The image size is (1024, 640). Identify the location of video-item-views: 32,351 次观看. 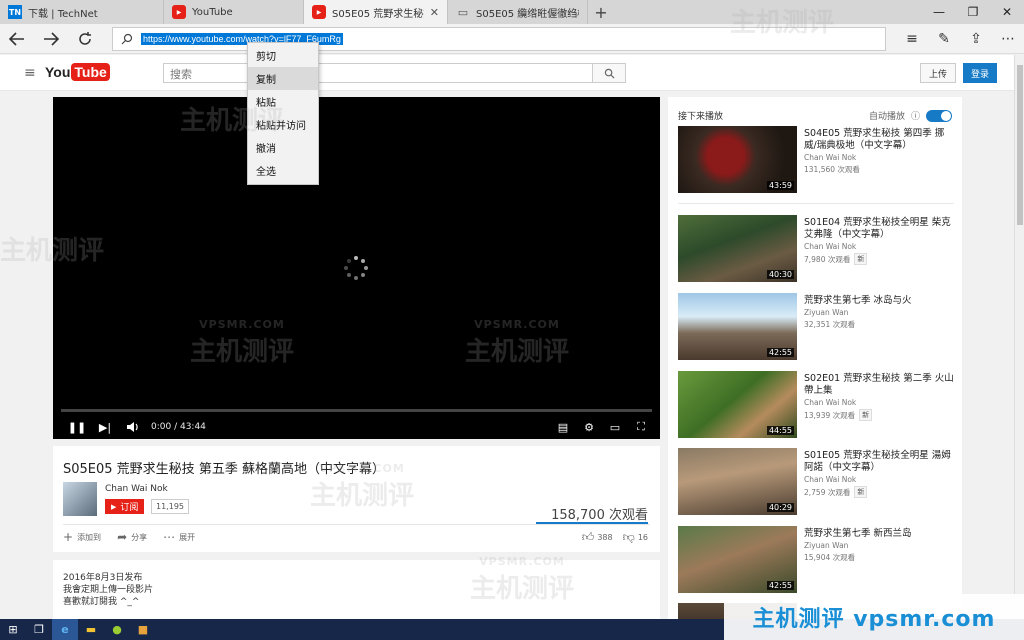
(830, 324).